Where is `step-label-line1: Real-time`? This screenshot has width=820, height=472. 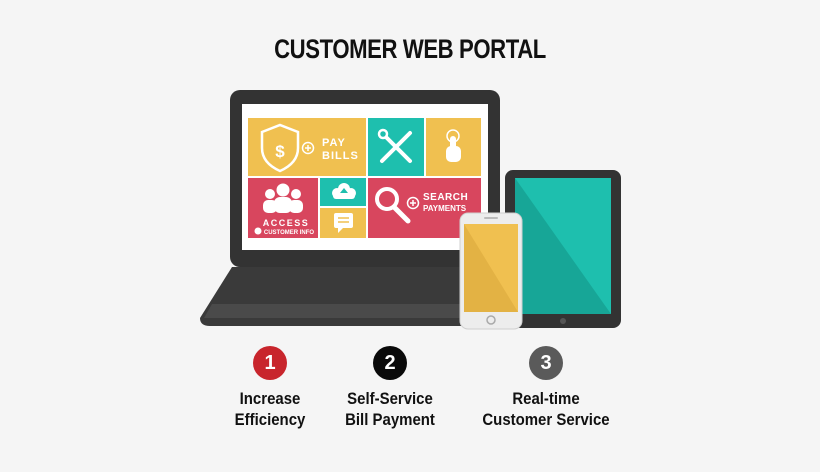
step-label-line1: Real-time is located at coordinates (546, 398).